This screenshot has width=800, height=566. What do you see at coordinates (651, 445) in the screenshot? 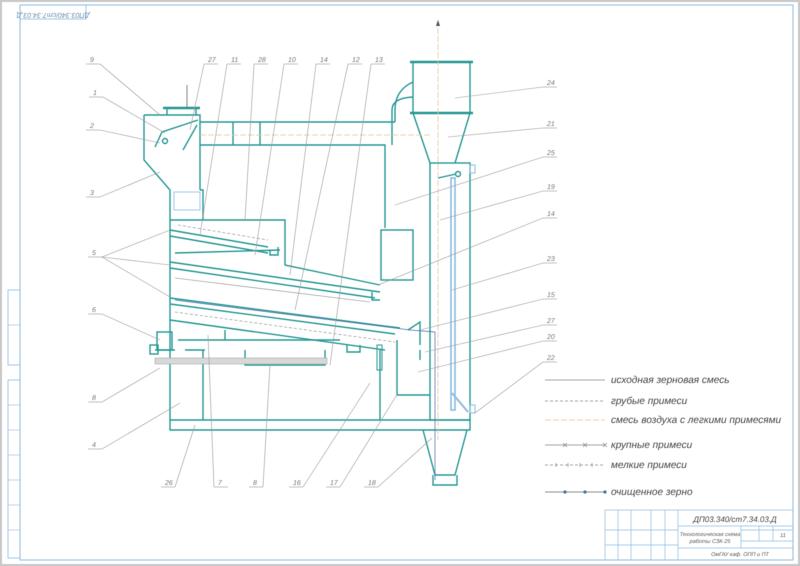
I see `legend-label: крупные примеси` at bounding box center [651, 445].